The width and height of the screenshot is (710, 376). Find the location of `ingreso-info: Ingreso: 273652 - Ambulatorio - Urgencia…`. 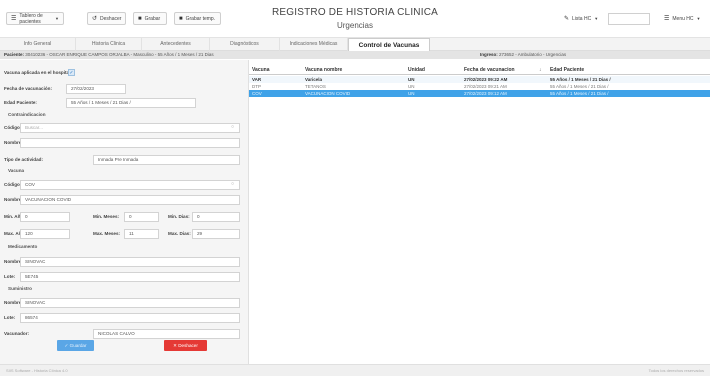

ingreso-info: Ingreso: 273652 - Ambulatorio - Urgencia… is located at coordinates (523, 55).